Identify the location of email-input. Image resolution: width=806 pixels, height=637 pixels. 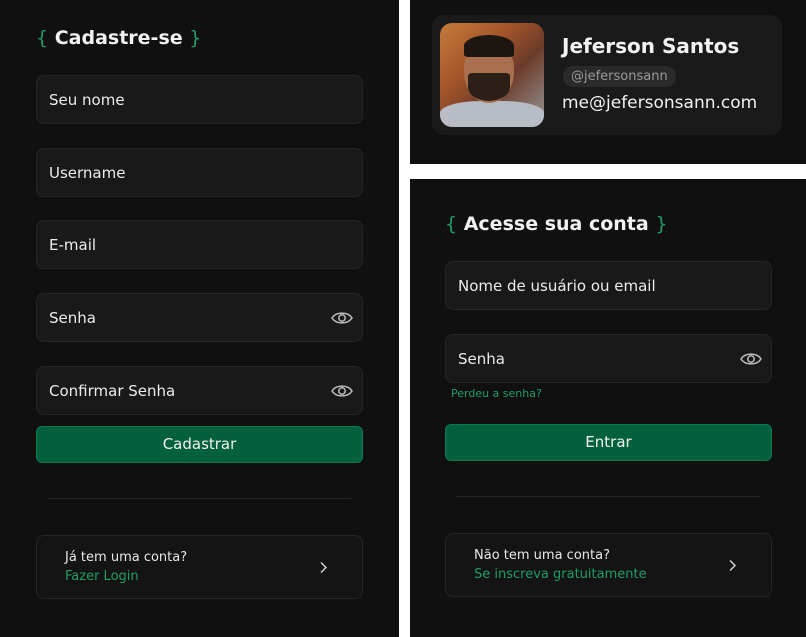
(199, 244).